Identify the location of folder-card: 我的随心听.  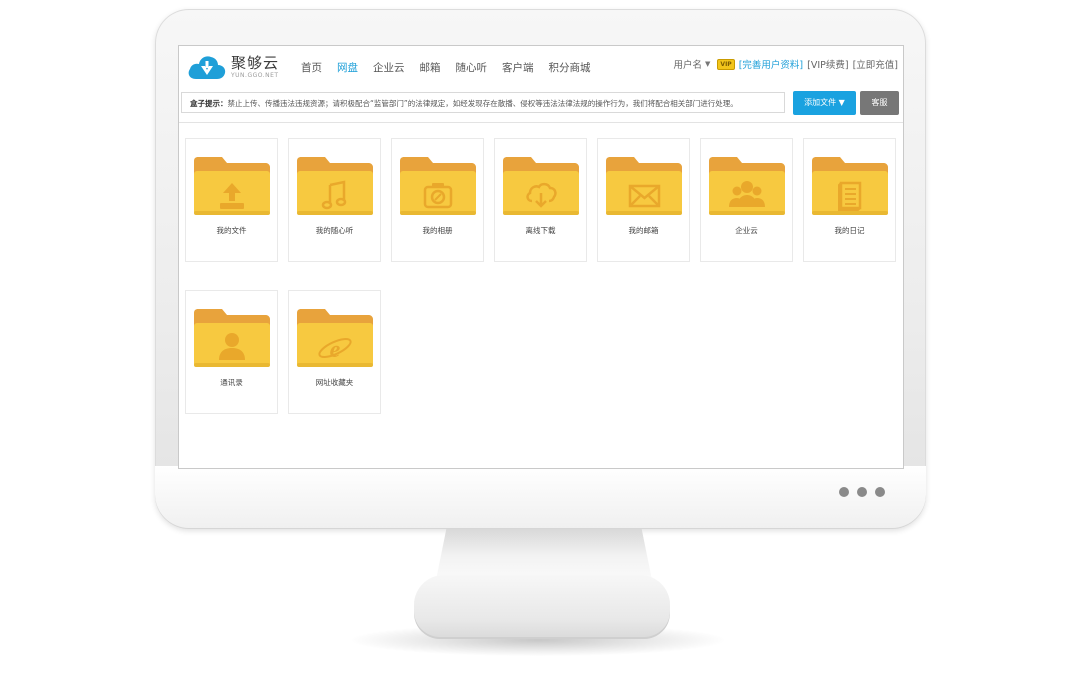
(334, 200).